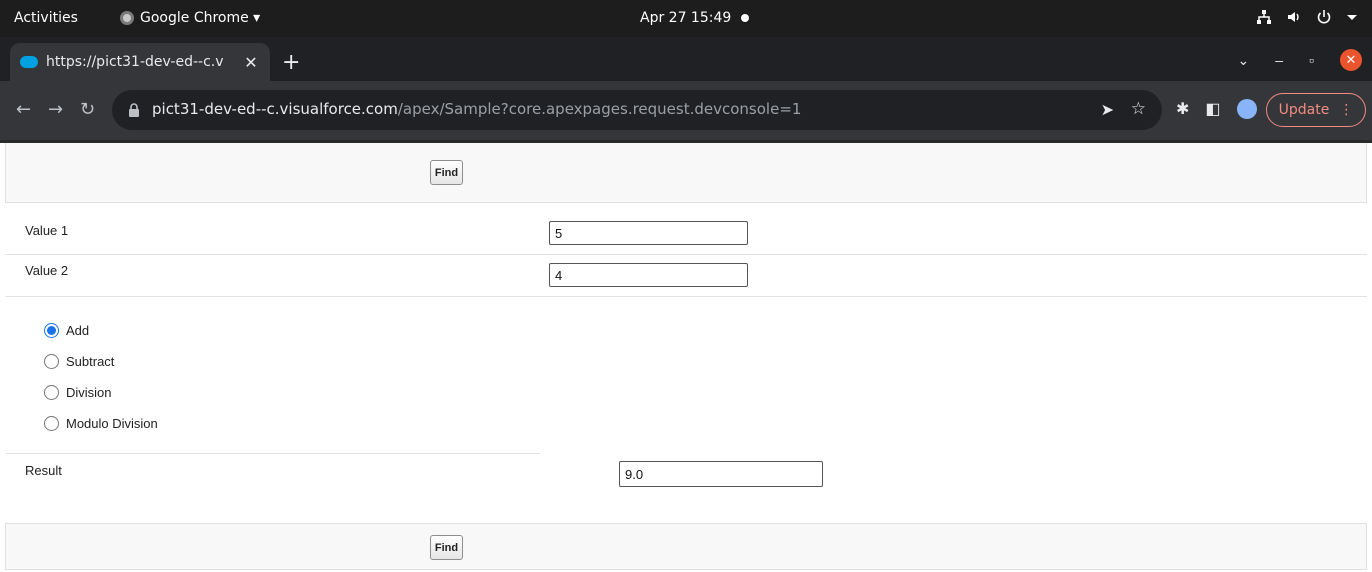 This screenshot has width=1372, height=572. Describe the element at coordinates (51, 423) in the screenshot. I see `radio-modulo-division-input` at that location.